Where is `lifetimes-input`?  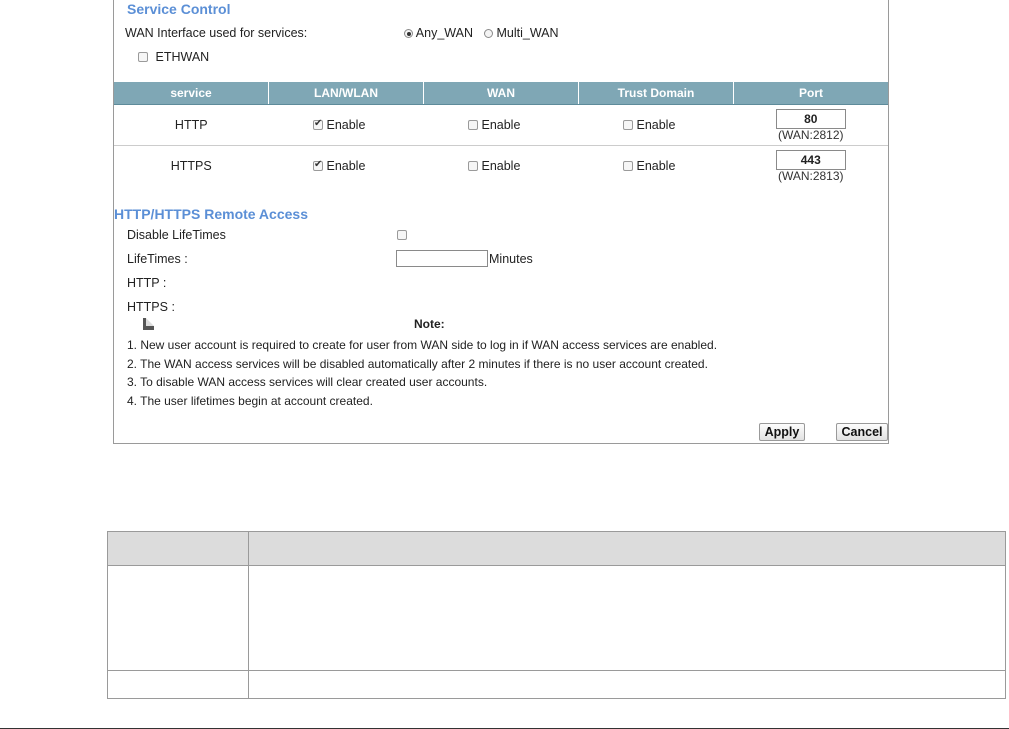 lifetimes-input is located at coordinates (442, 258).